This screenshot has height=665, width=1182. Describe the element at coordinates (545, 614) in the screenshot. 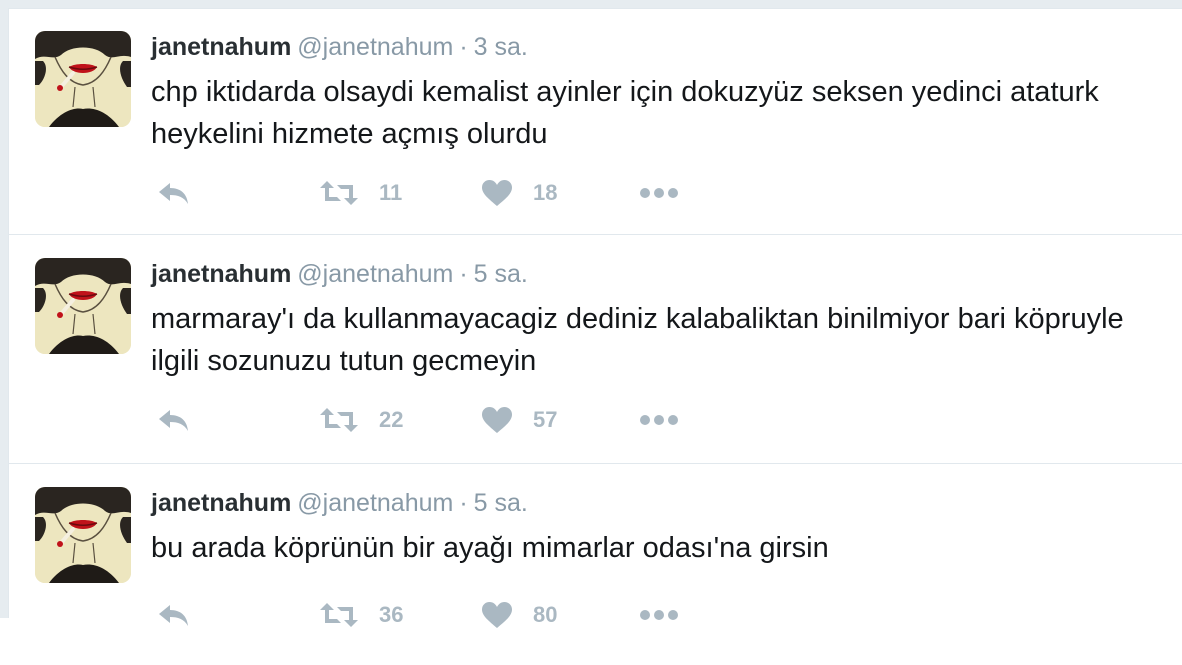

I see `like-count: 80` at that location.